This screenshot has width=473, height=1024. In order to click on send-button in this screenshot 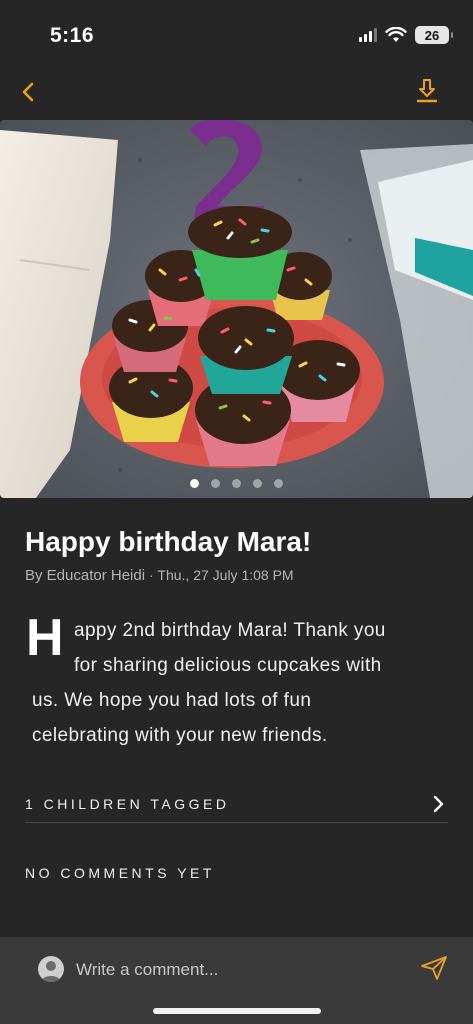, I will do `click(434, 968)`.